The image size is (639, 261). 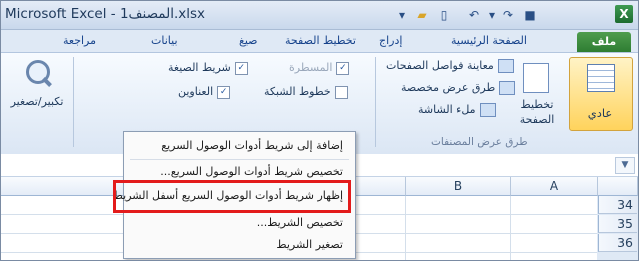 I want to click on tab-review: مراجعة, so click(x=79, y=40).